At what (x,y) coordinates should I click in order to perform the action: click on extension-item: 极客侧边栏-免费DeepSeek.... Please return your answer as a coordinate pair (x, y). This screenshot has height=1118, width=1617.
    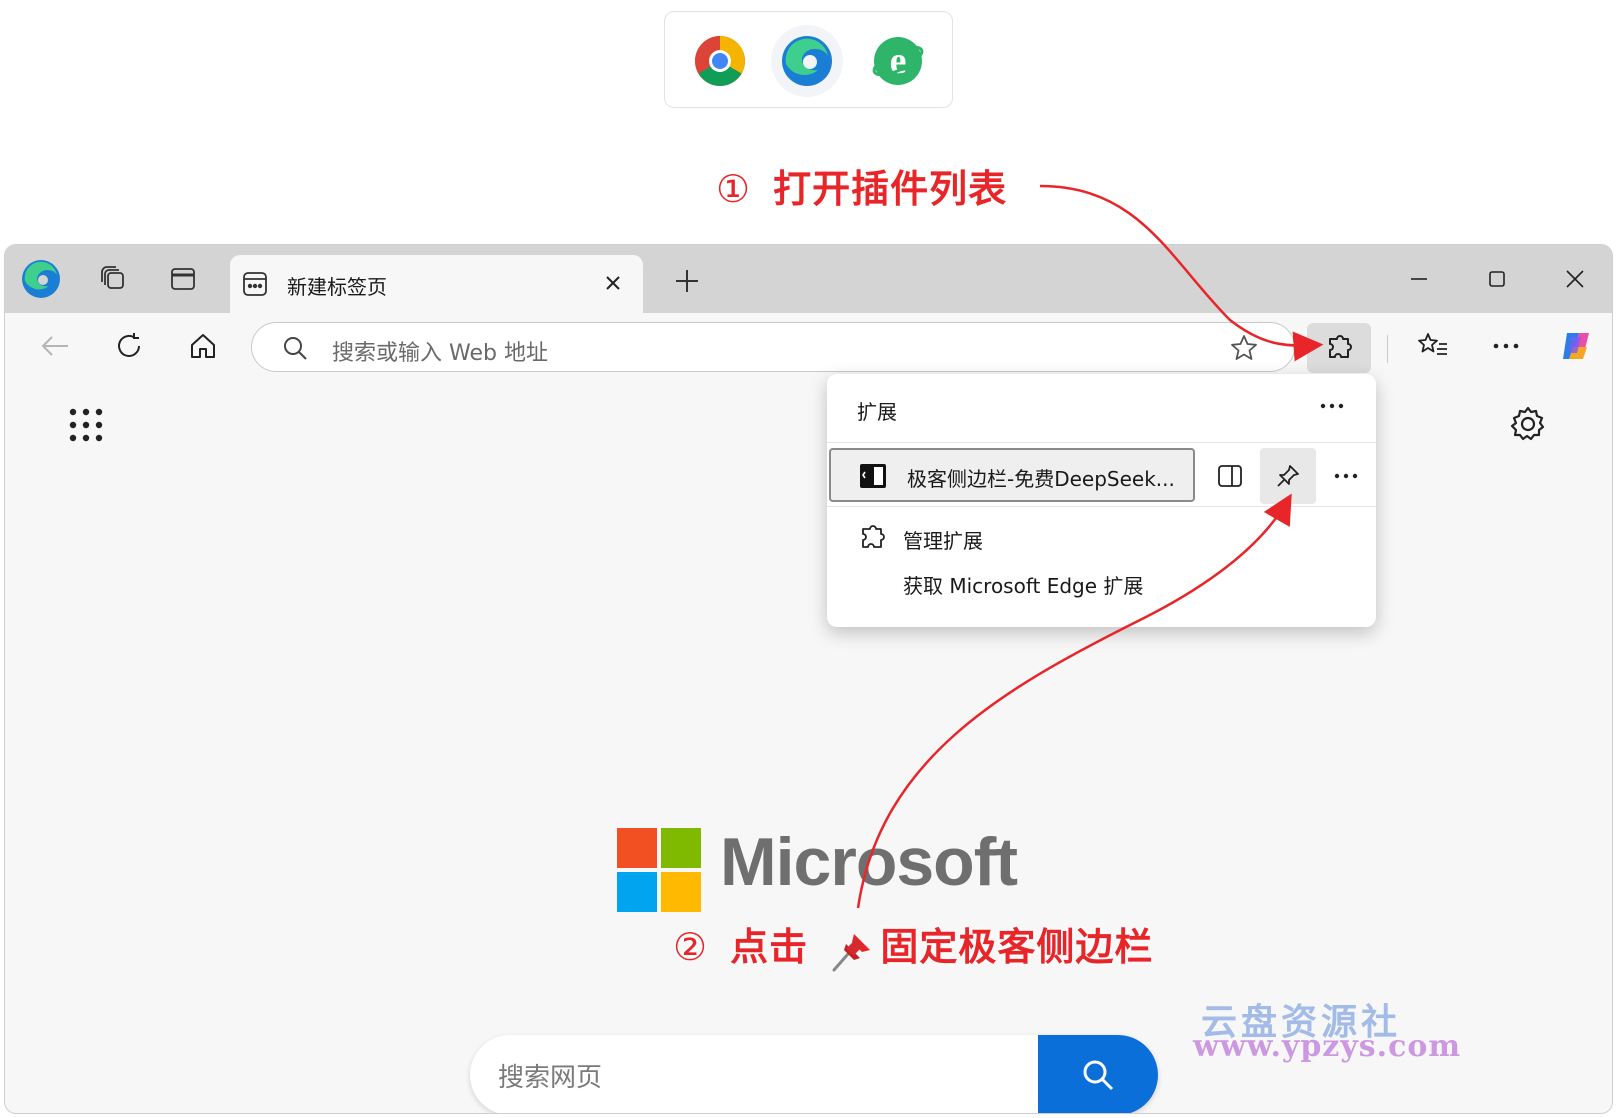
    Looking at the image, I should click on (1012, 475).